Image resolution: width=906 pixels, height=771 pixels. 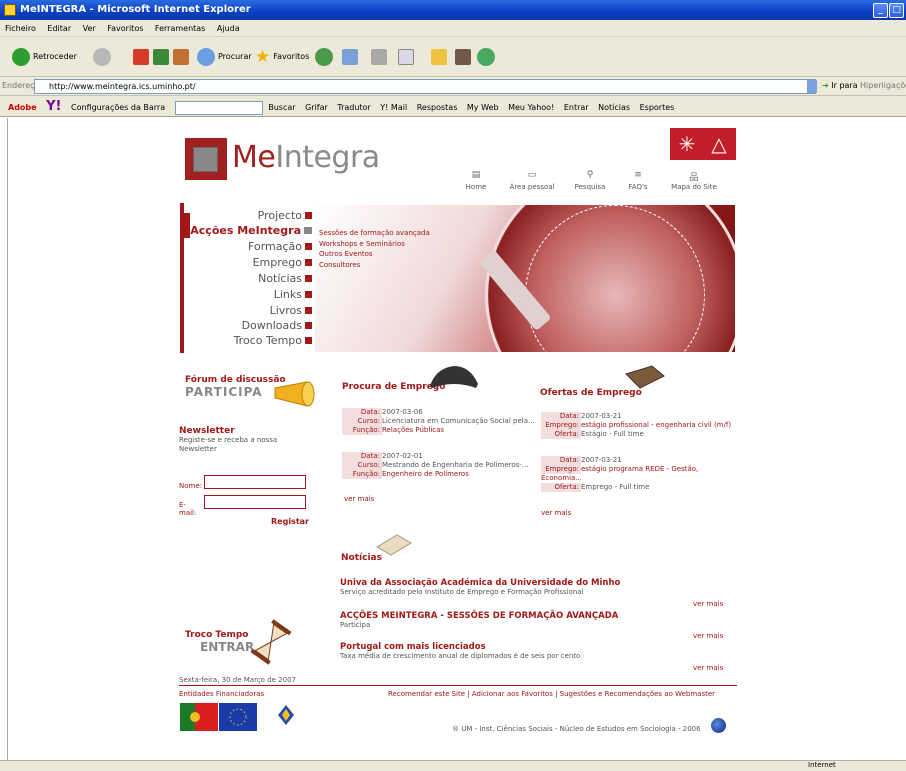 I want to click on troco-action: ENTRAR, so click(x=227, y=647).